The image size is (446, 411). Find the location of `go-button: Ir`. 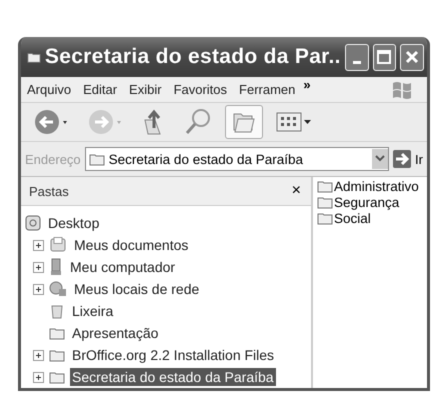

go-button: Ir is located at coordinates (408, 159).